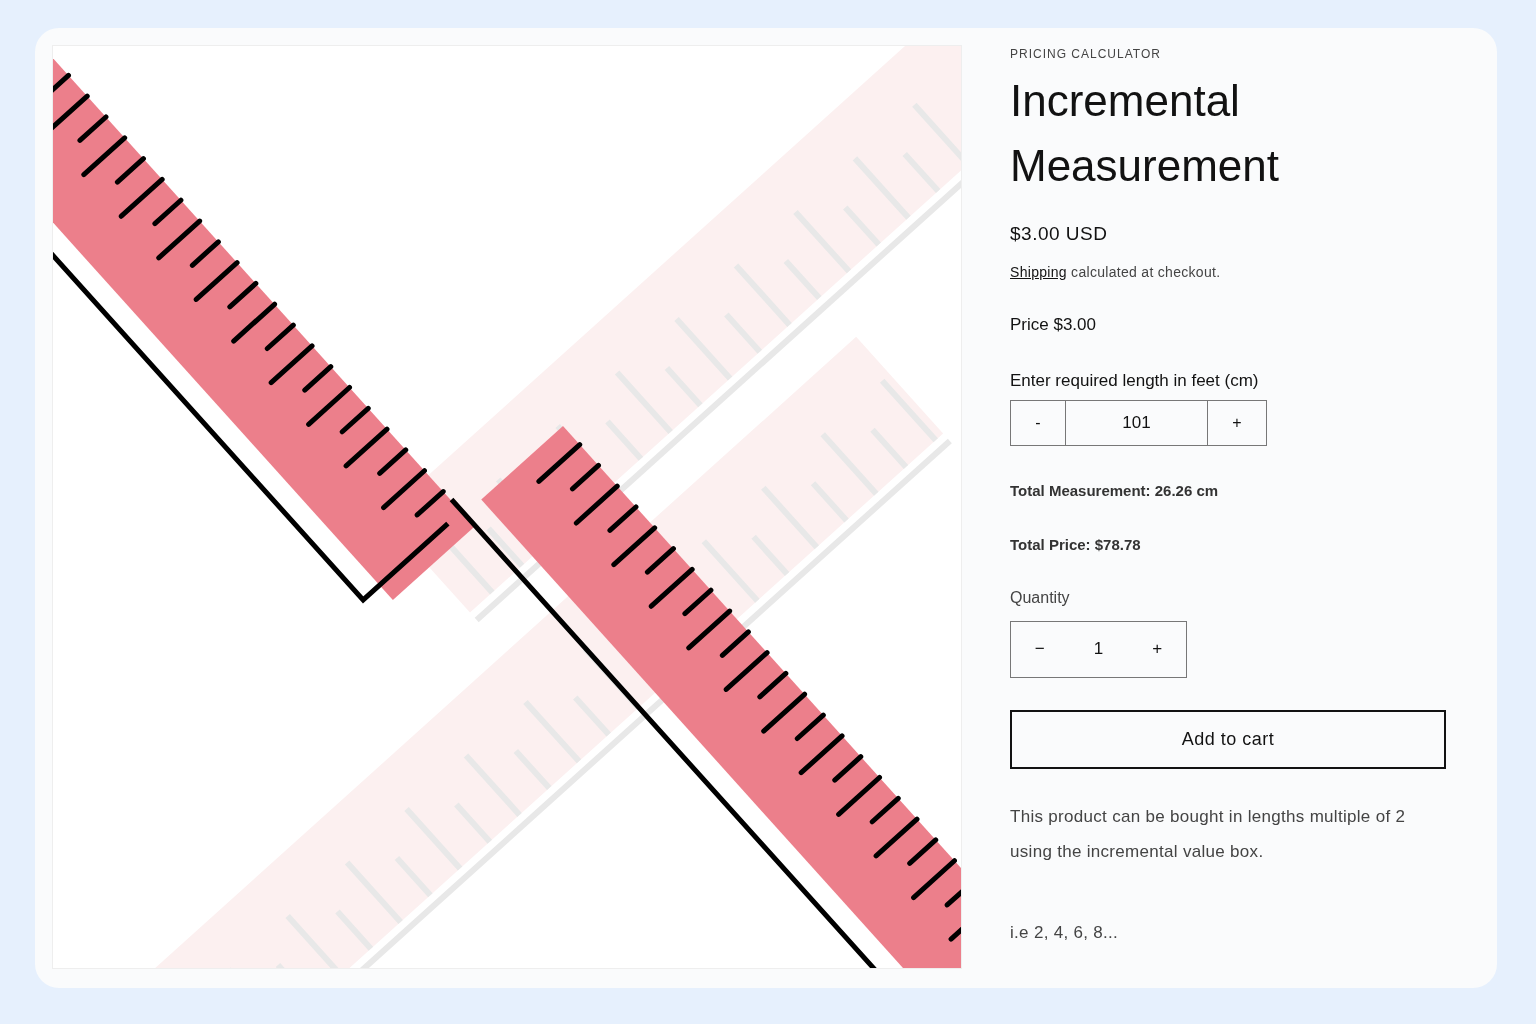  I want to click on unit-price: Price $3.00, so click(1053, 324).